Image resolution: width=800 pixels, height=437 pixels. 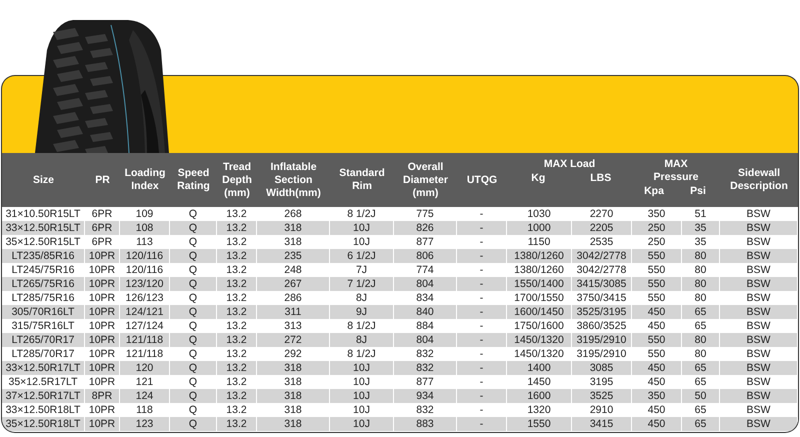 What do you see at coordinates (362, 424) in the screenshot?
I see `table-cell: 10J` at bounding box center [362, 424].